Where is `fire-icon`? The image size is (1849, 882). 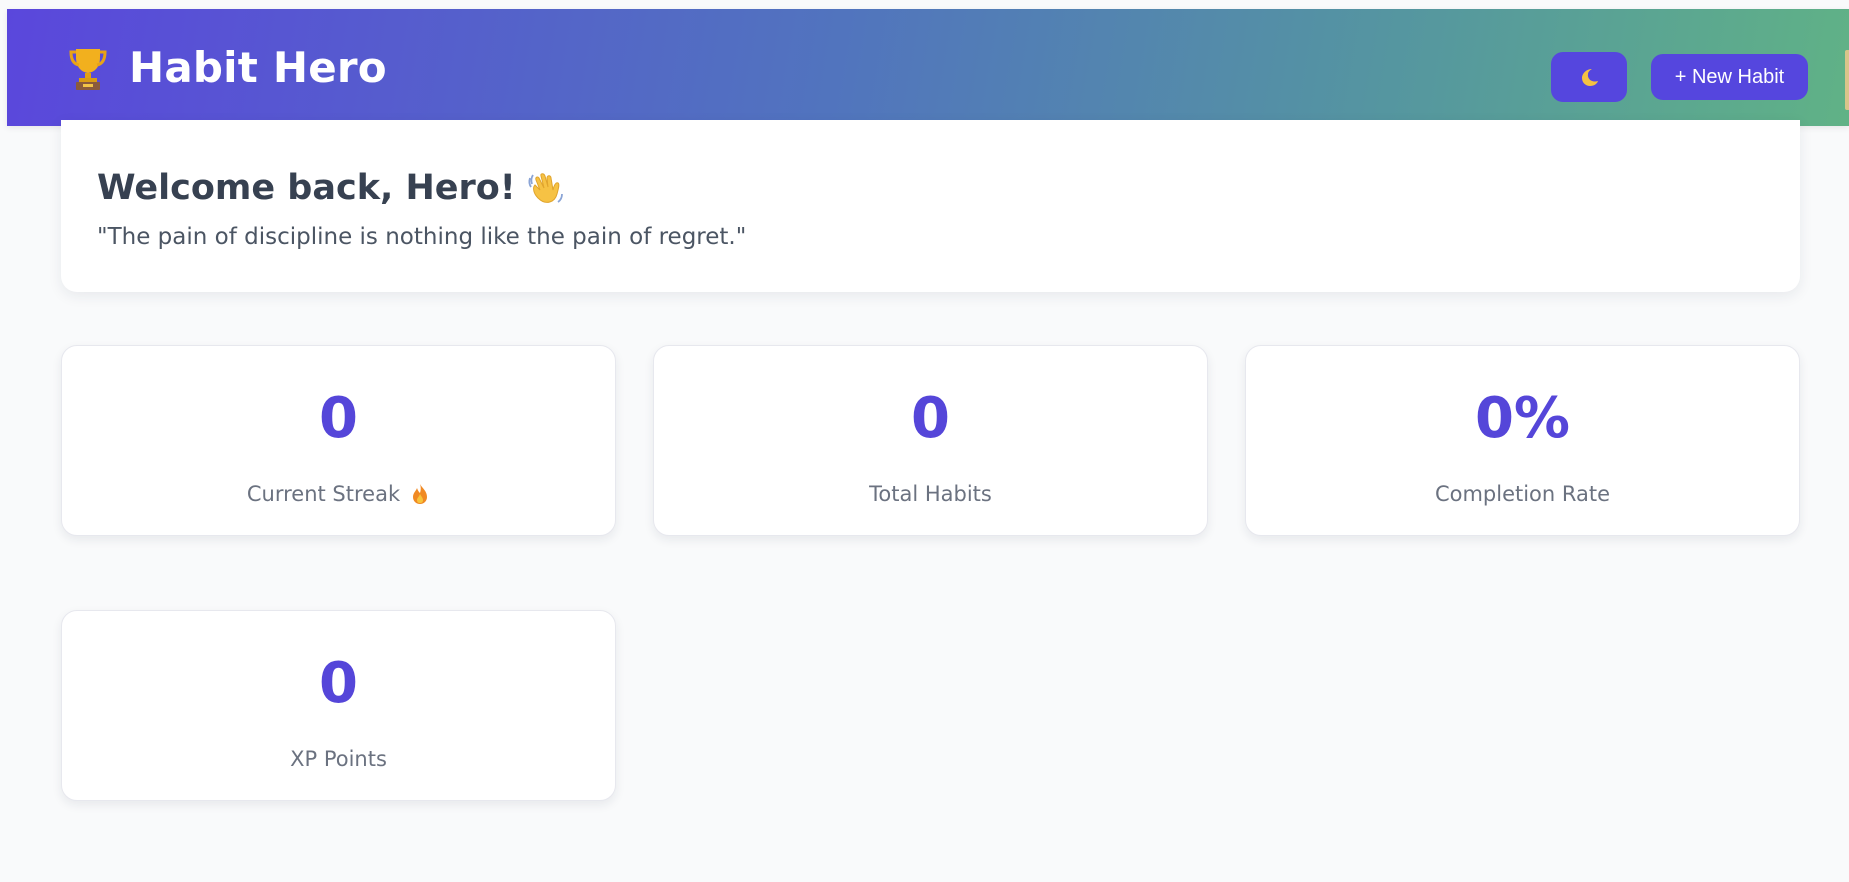
fire-icon is located at coordinates (420, 494).